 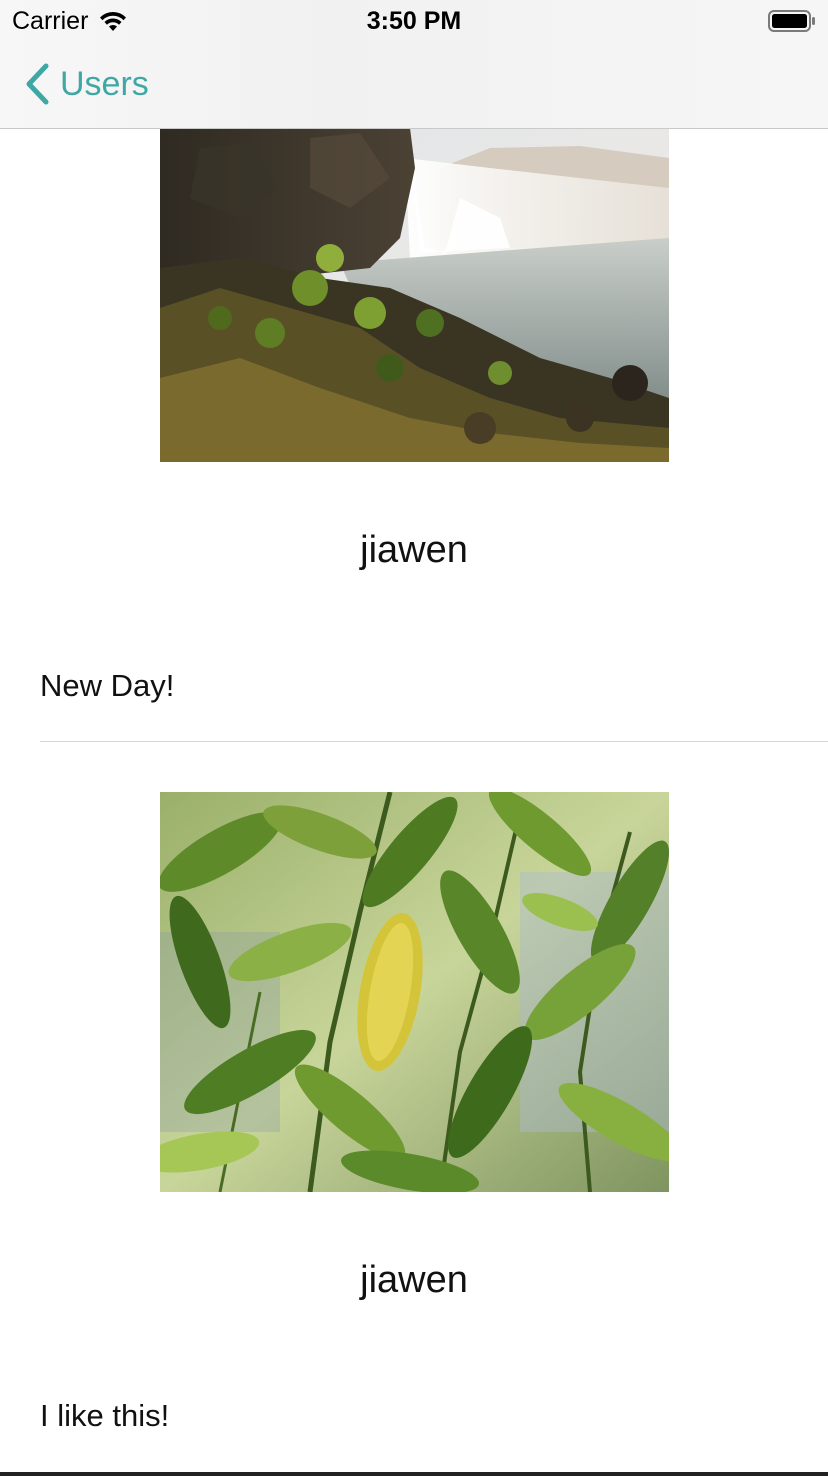 What do you see at coordinates (105, 1415) in the screenshot?
I see `post-caption: I like this!` at bounding box center [105, 1415].